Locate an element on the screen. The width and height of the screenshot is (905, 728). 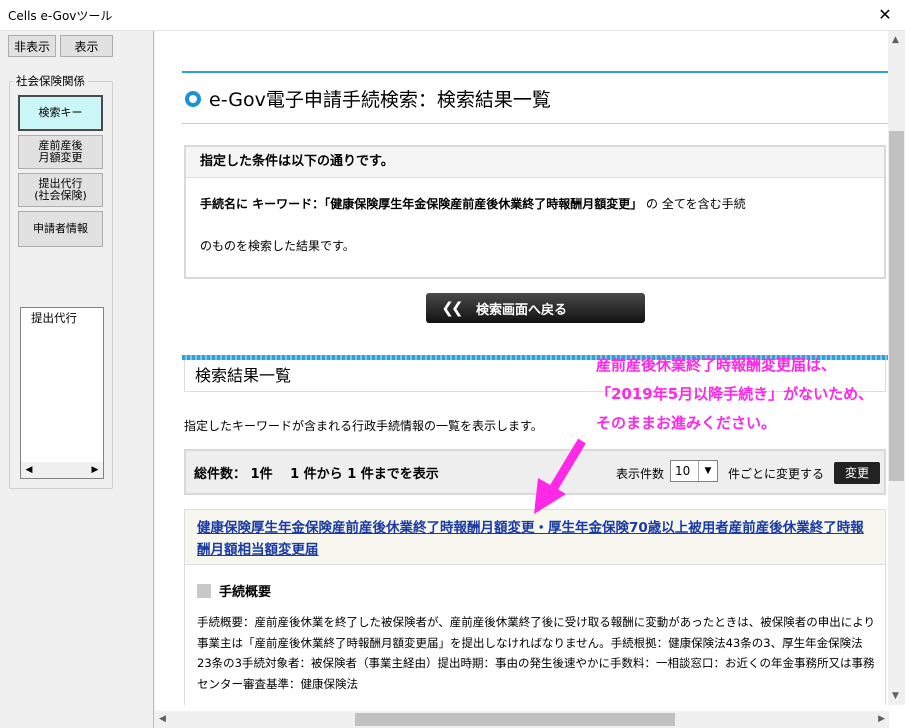
horizontal-scrollbar: ◀ ▶ is located at coordinates (522, 719).